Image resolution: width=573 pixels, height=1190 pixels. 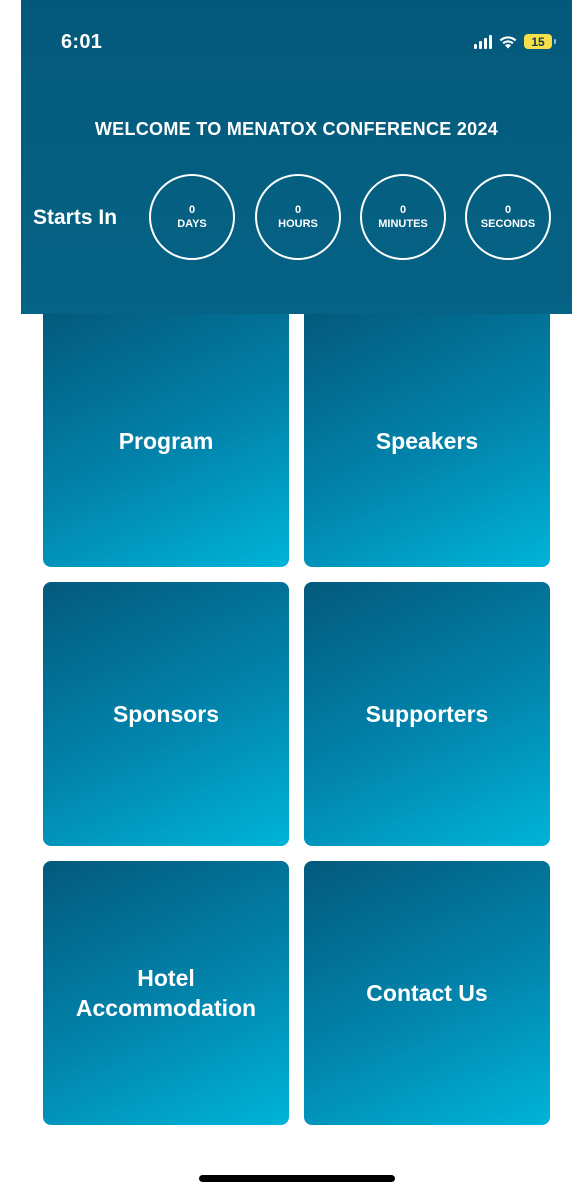 What do you see at coordinates (483, 41) in the screenshot?
I see `signal-icon` at bounding box center [483, 41].